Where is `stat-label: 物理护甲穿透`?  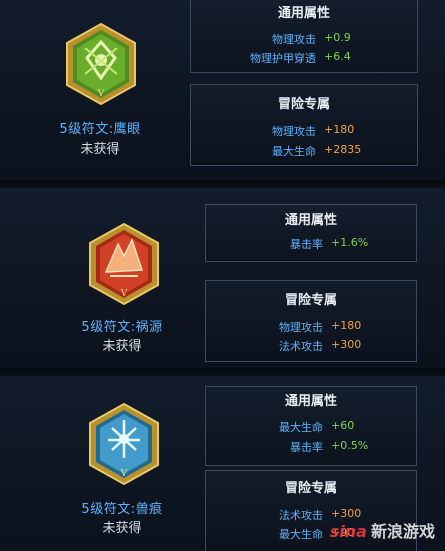 stat-label: 物理护甲穿透 is located at coordinates (283, 58).